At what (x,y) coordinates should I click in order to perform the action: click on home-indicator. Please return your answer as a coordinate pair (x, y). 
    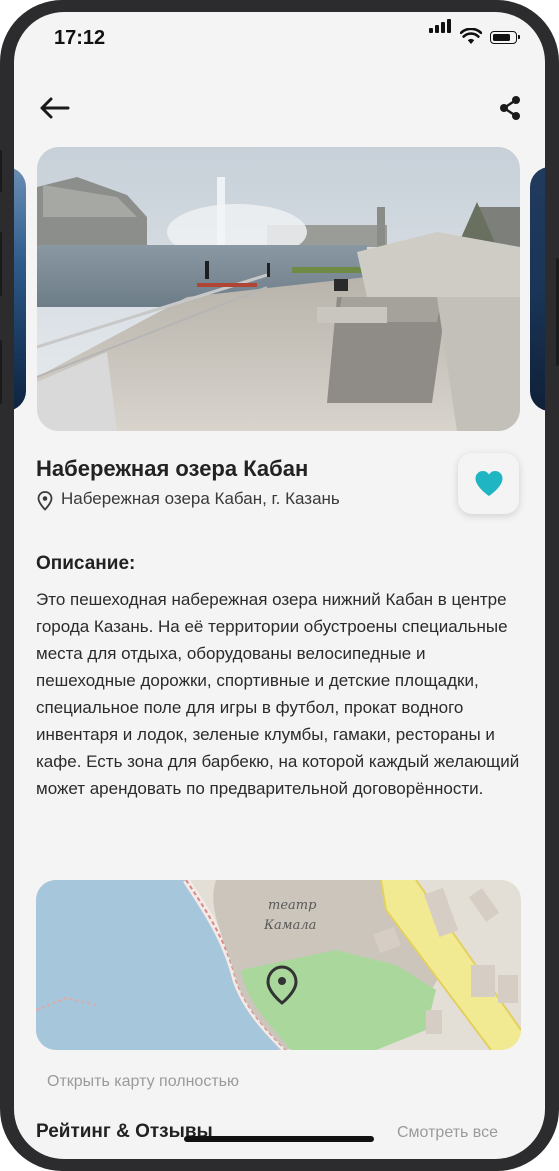
    Looking at the image, I should click on (279, 1139).